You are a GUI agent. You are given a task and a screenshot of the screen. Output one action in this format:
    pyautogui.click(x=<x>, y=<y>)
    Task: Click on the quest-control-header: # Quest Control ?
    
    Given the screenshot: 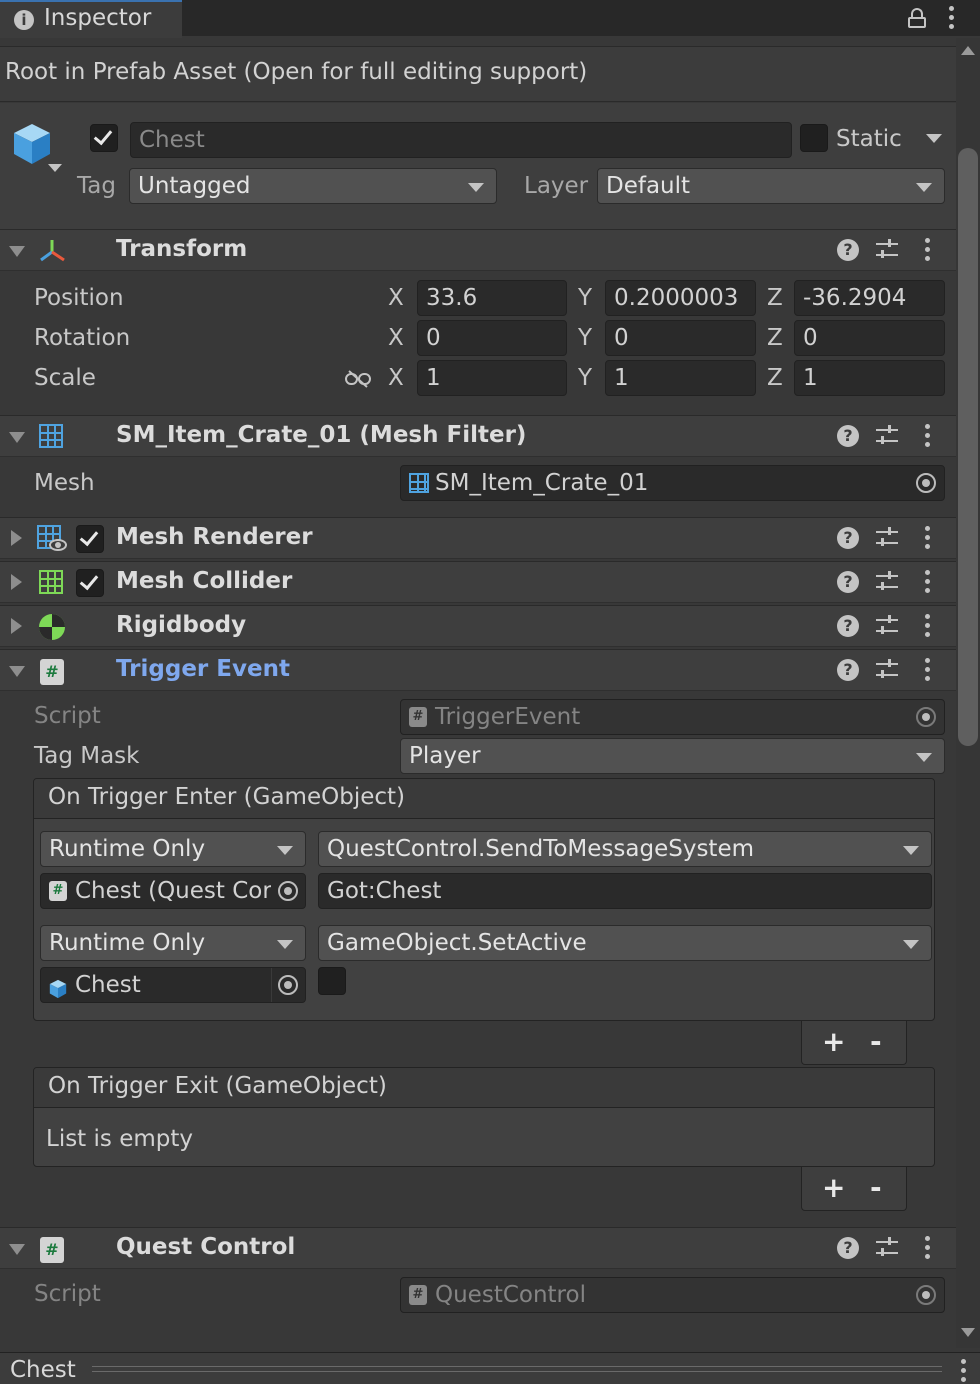 What is the action you would take?
    pyautogui.click(x=478, y=1248)
    